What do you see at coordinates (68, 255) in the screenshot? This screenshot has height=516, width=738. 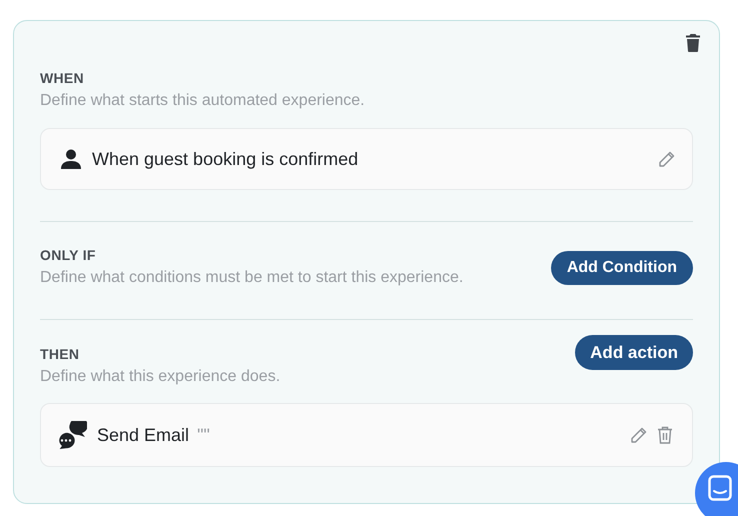 I see `section-title: ONLY IF` at bounding box center [68, 255].